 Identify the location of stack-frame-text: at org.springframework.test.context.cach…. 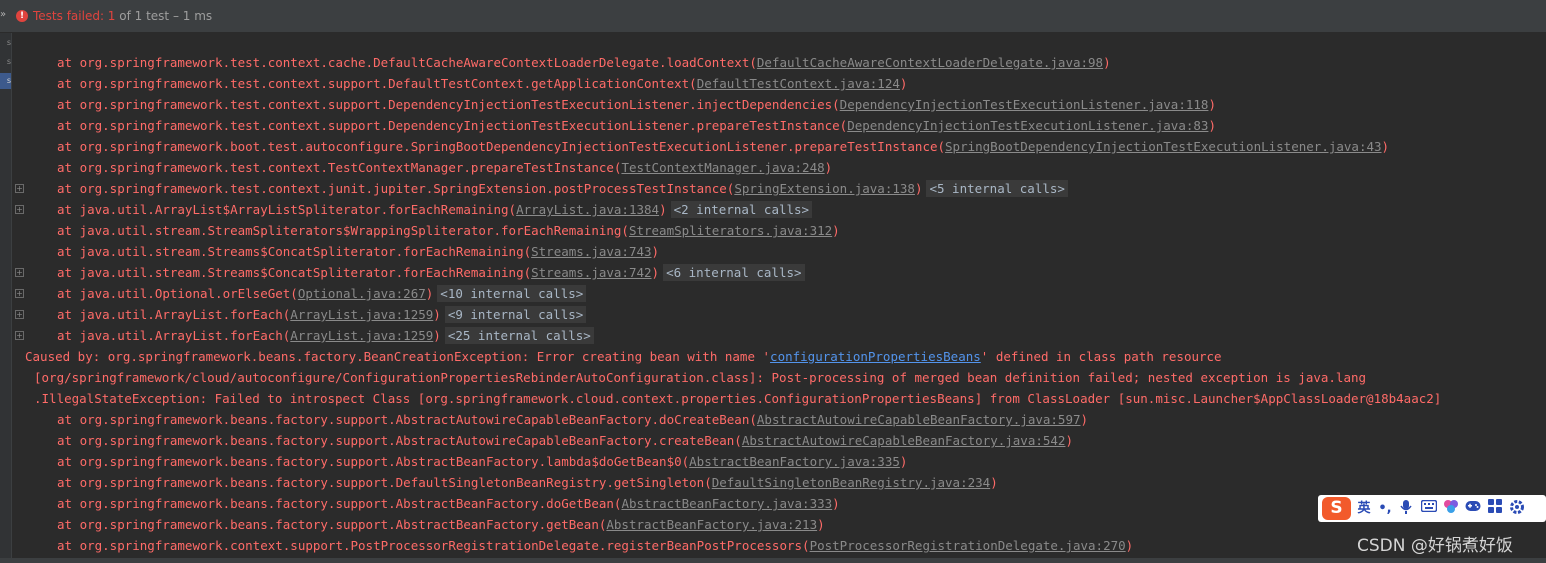
(584, 62).